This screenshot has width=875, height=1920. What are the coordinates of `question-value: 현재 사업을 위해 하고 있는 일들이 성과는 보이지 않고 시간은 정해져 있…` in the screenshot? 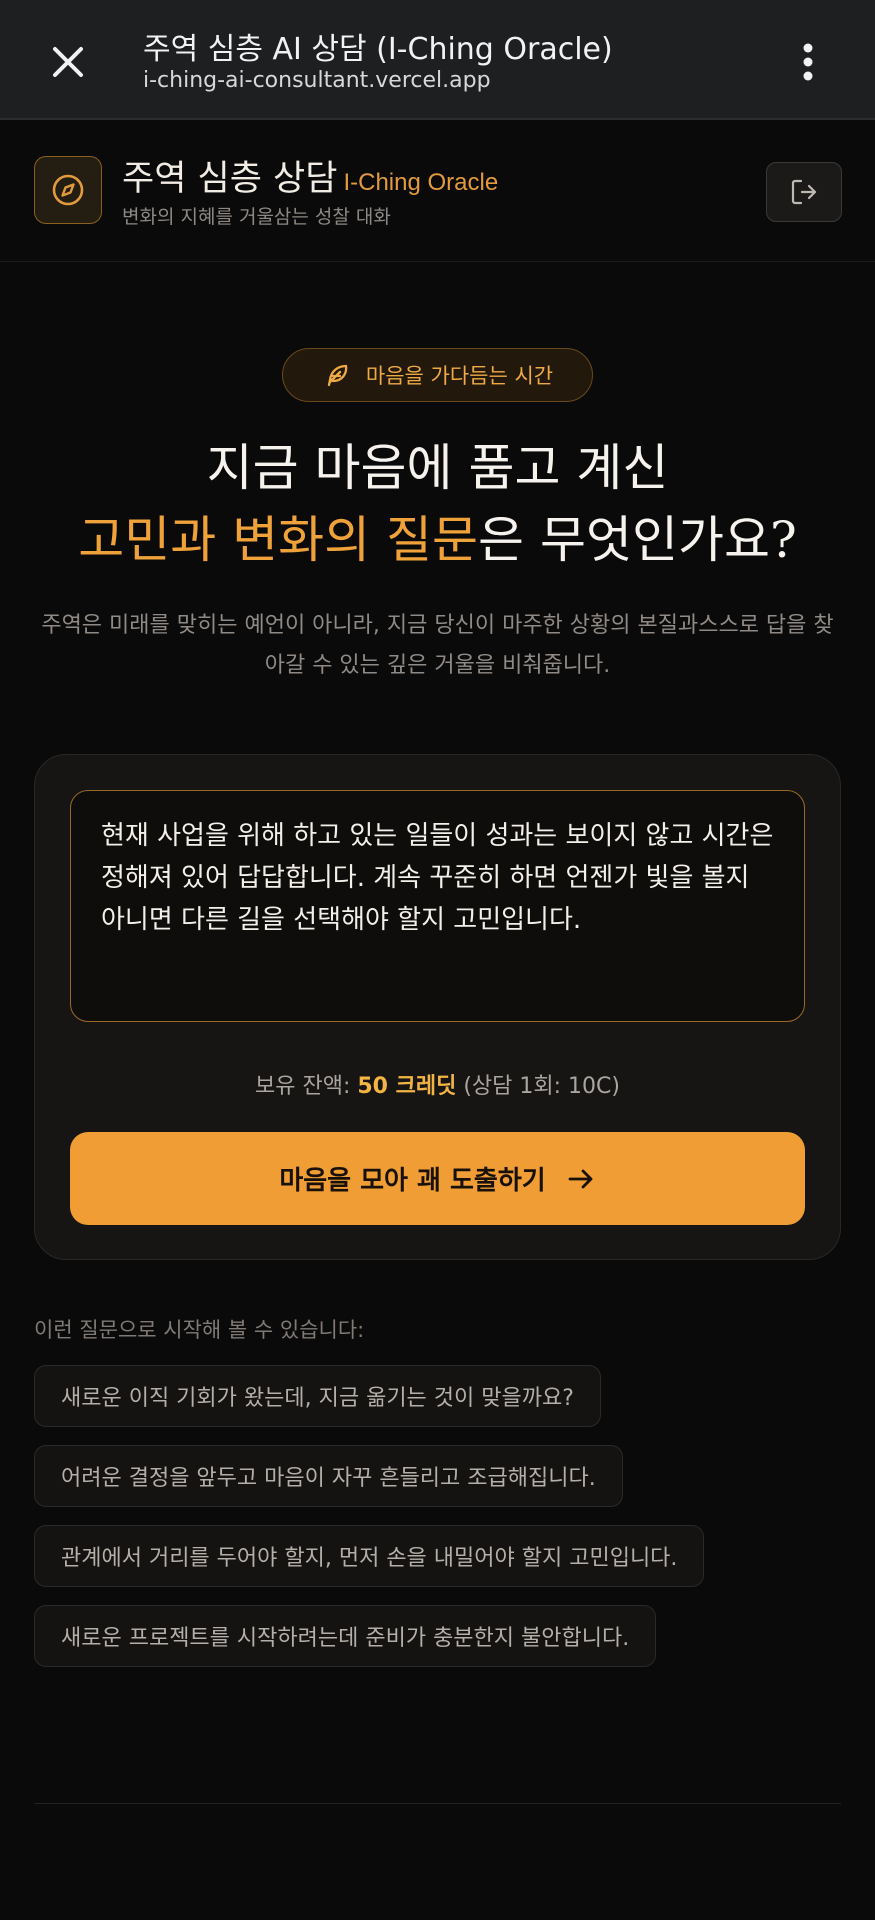 It's located at (437, 878).